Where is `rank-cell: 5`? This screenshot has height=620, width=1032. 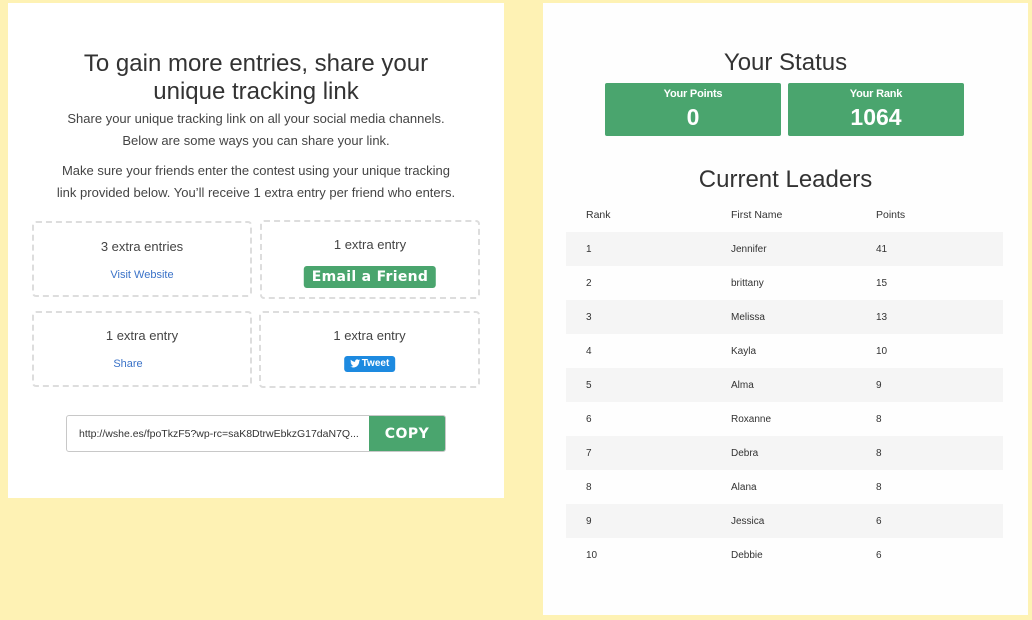 rank-cell: 5 is located at coordinates (589, 385).